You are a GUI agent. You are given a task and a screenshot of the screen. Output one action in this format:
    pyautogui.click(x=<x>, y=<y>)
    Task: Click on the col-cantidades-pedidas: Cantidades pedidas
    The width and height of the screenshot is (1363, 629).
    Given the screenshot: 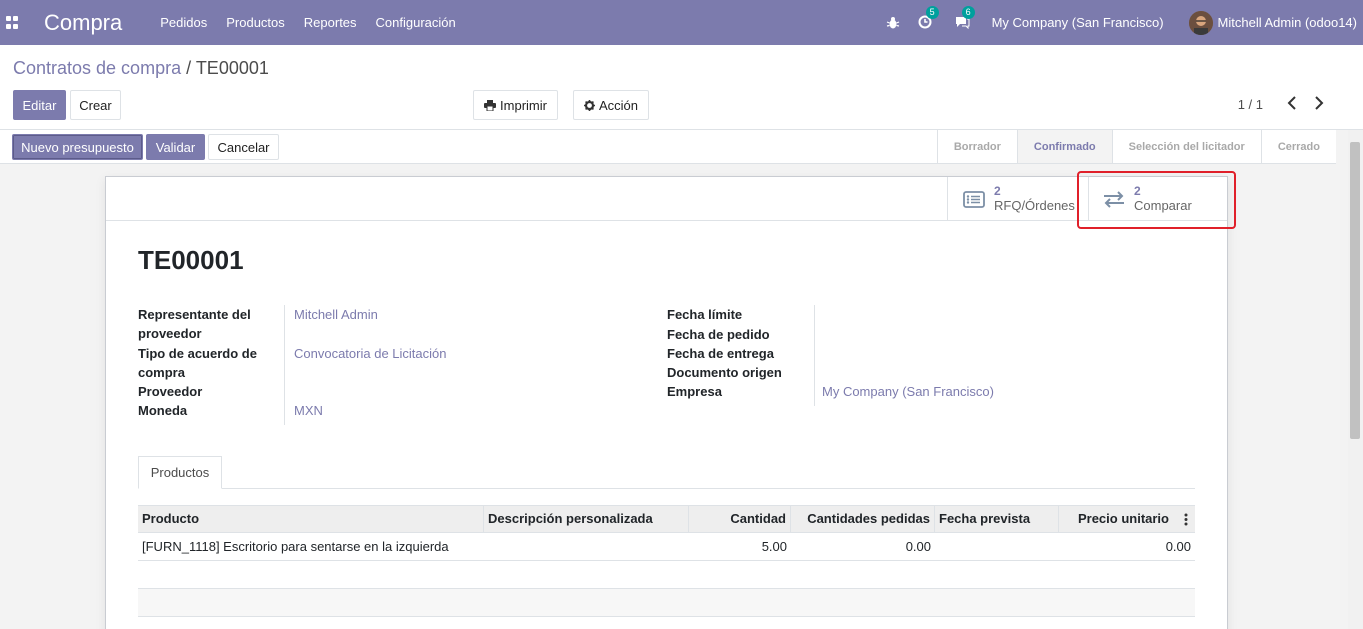 What is the action you would take?
    pyautogui.click(x=863, y=519)
    